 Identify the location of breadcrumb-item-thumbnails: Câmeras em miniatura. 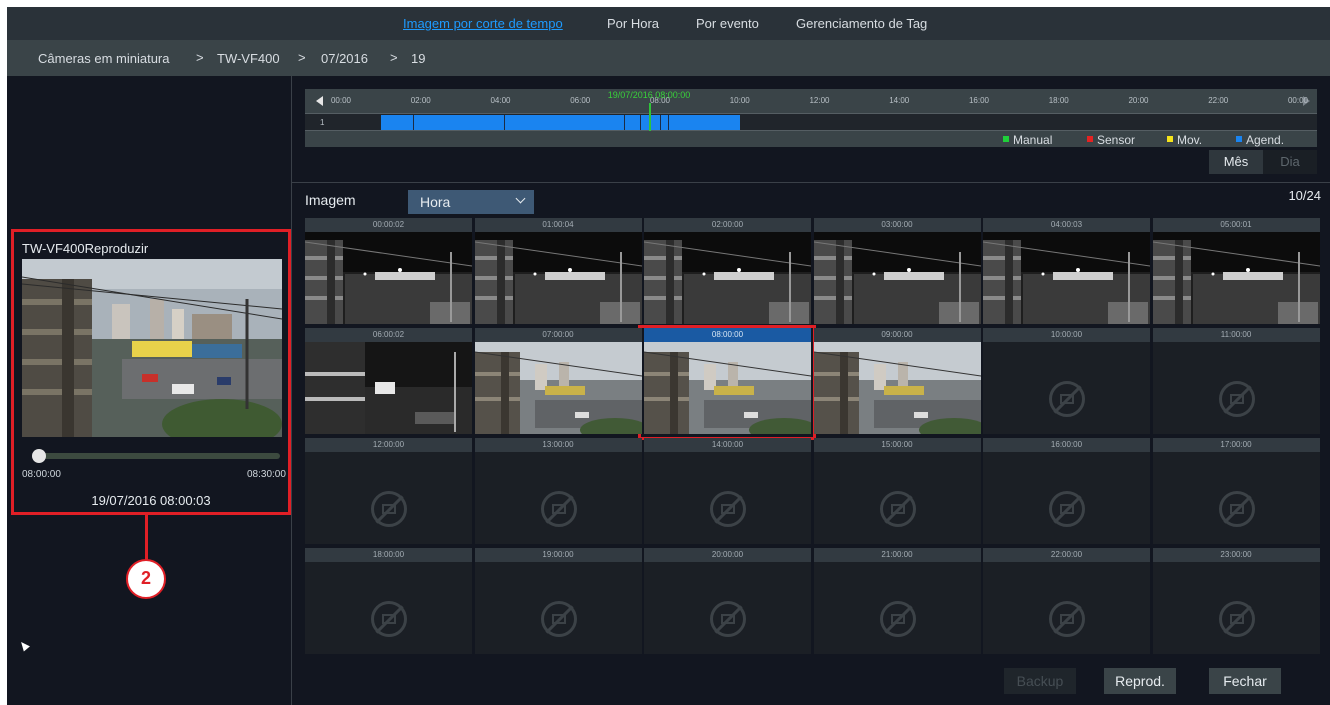
(104, 58).